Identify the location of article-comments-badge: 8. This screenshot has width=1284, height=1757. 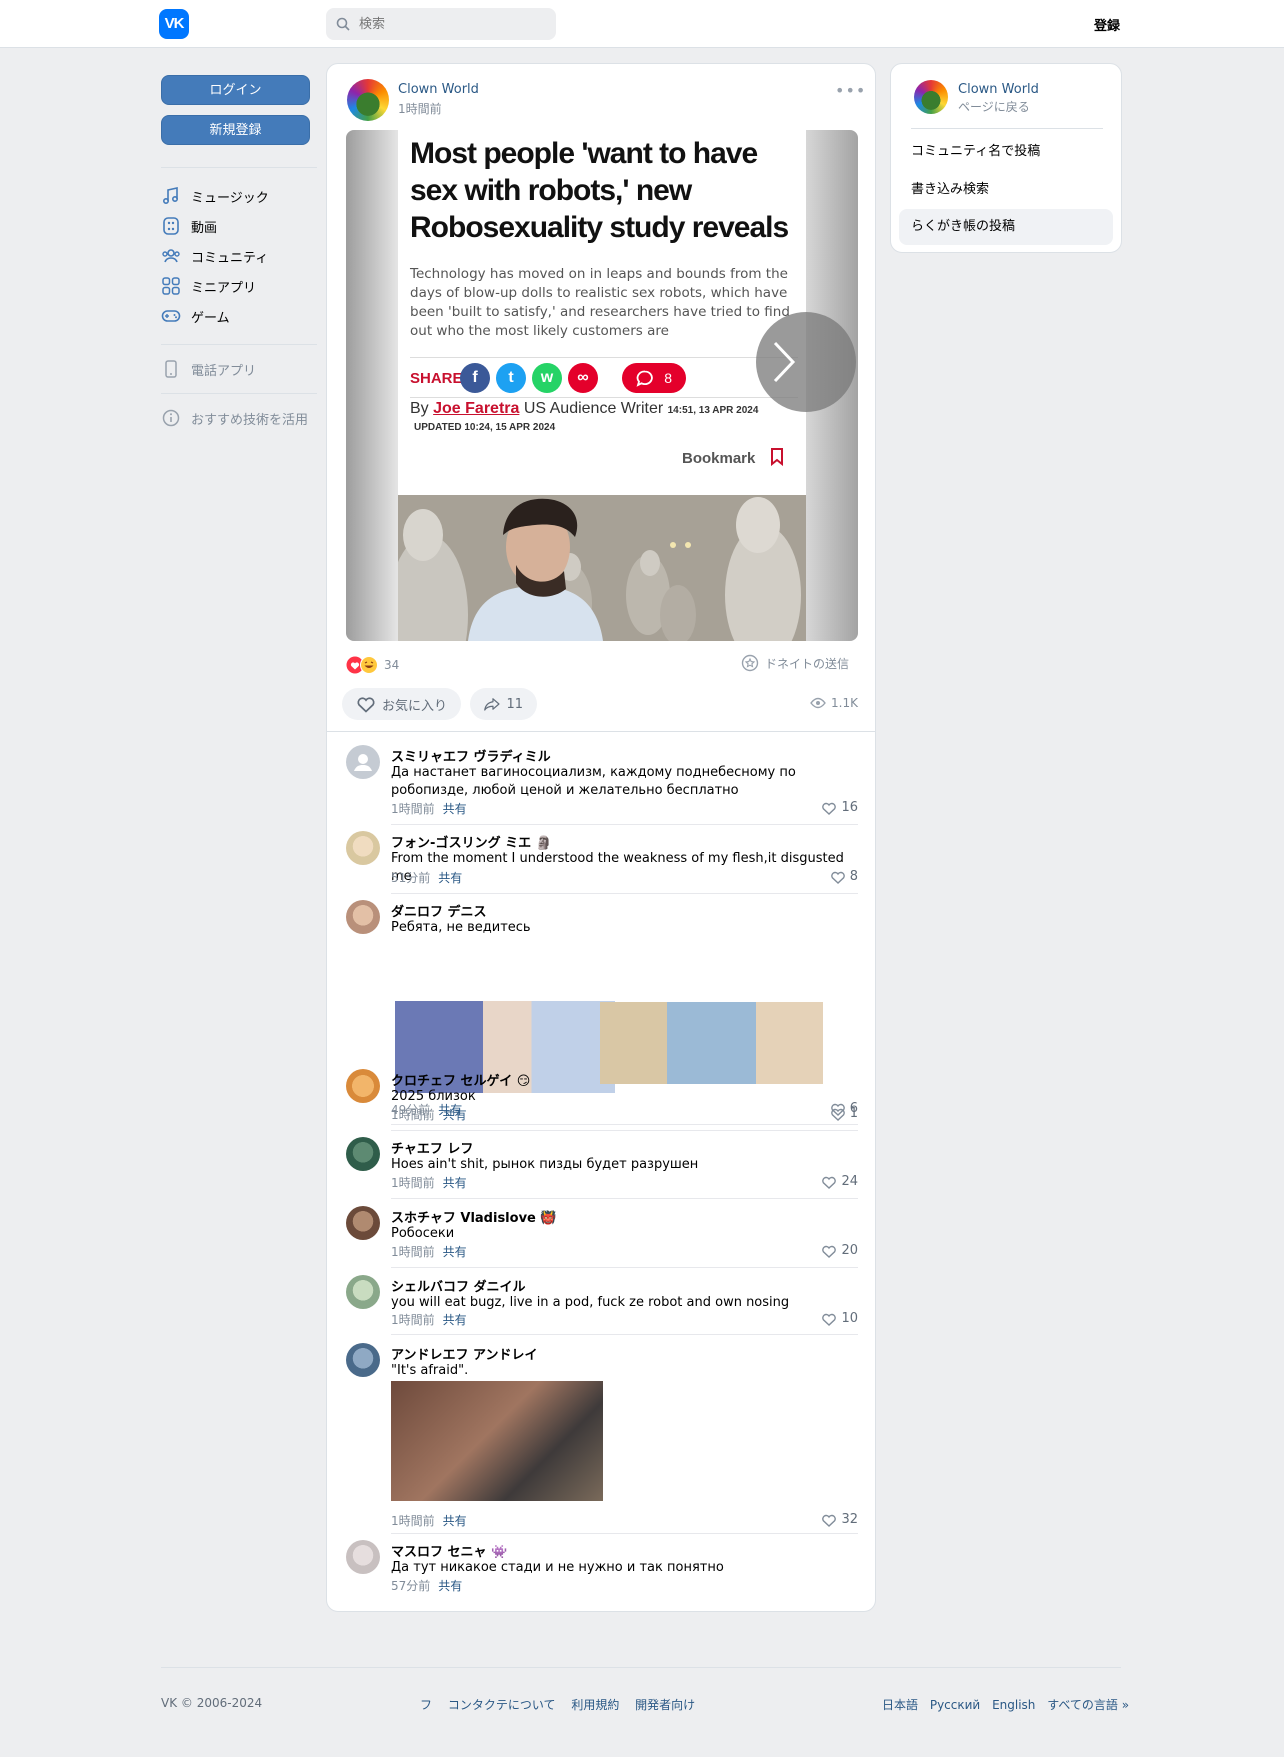
(654, 378).